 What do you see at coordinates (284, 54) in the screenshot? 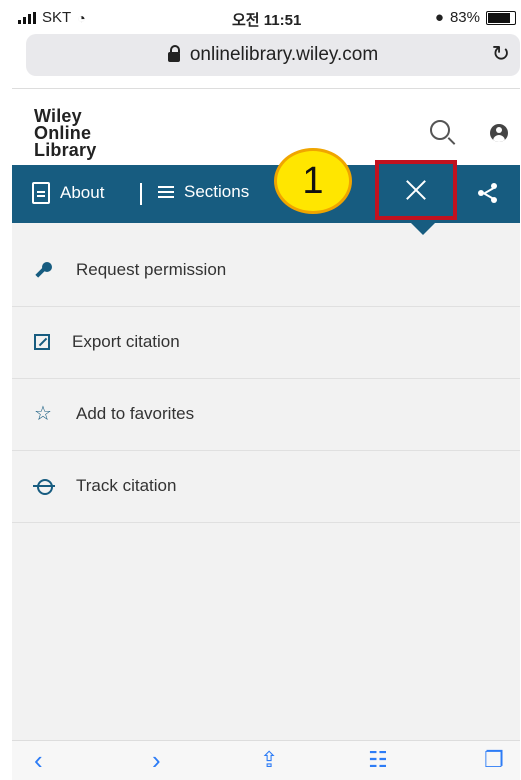
I see `url-text: onlinelibrary.wiley.com` at bounding box center [284, 54].